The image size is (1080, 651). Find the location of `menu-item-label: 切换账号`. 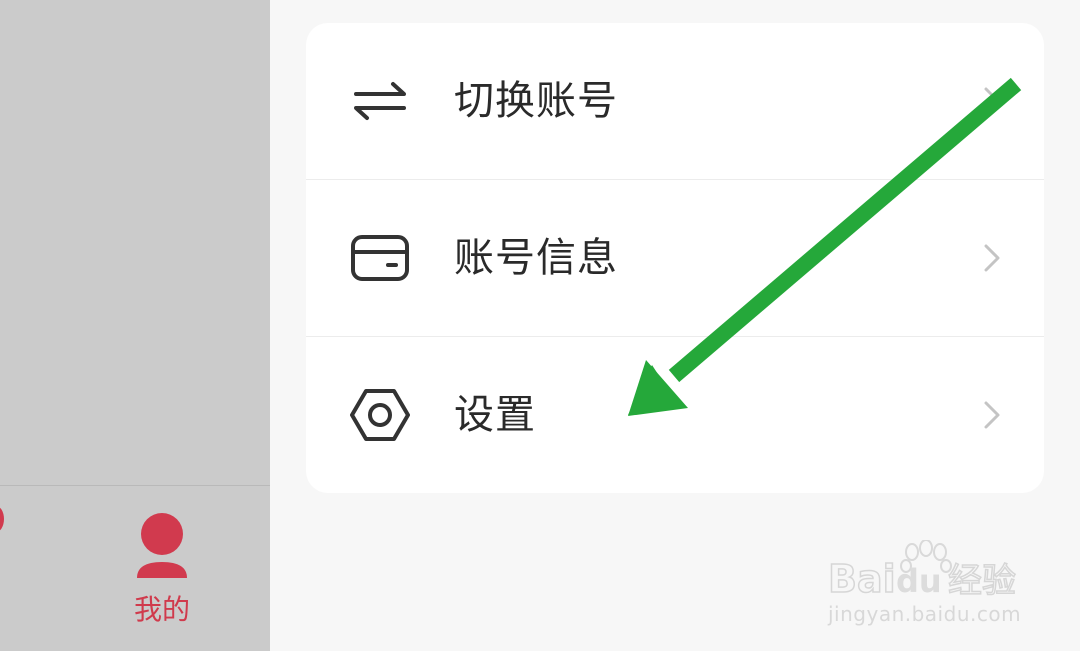

menu-item-label: 切换账号 is located at coordinates (536, 101).